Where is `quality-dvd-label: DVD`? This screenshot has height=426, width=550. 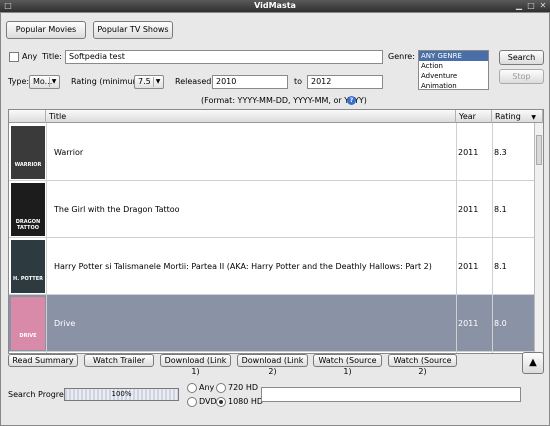 quality-dvd-label: DVD is located at coordinates (208, 401).